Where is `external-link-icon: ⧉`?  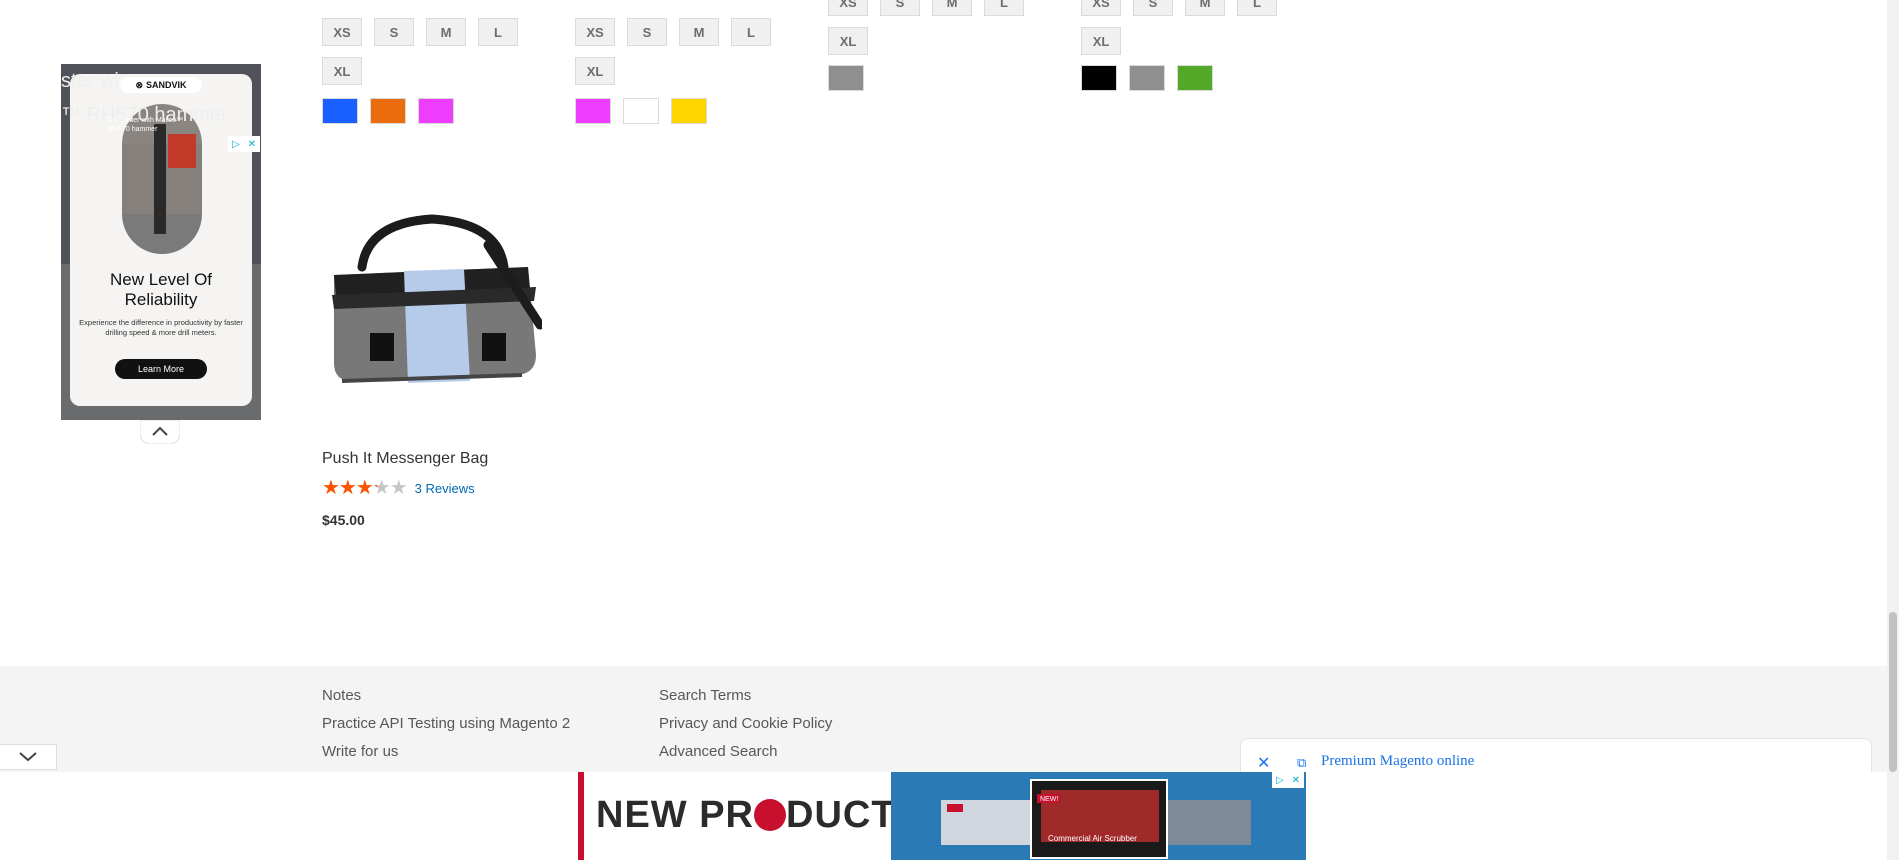 external-link-icon: ⧉ is located at coordinates (1302, 762).